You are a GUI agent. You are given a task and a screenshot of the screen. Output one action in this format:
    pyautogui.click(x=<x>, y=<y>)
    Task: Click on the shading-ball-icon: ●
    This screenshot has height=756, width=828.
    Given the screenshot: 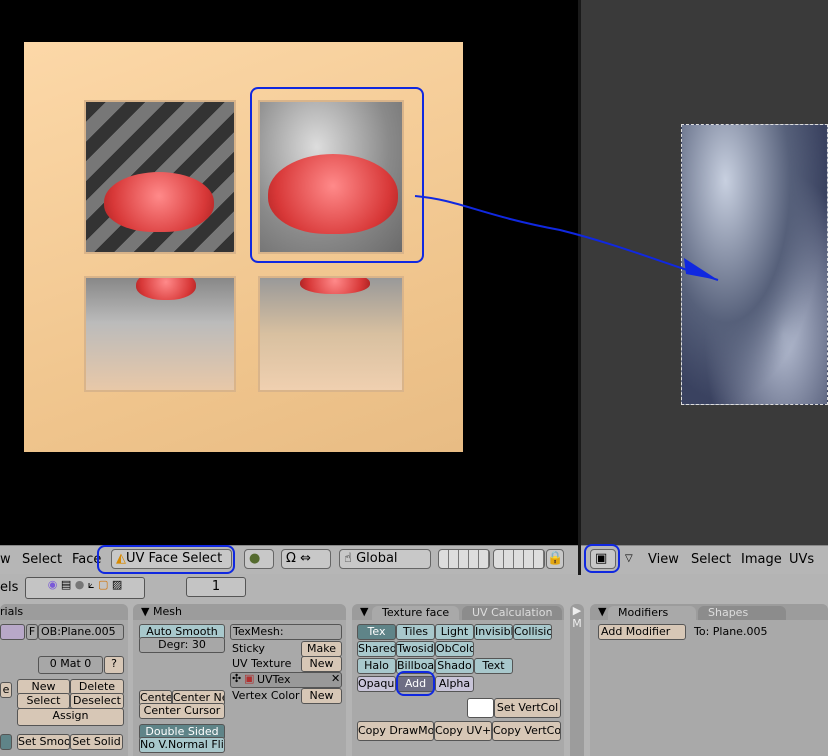 What is the action you would take?
    pyautogui.click(x=80, y=584)
    